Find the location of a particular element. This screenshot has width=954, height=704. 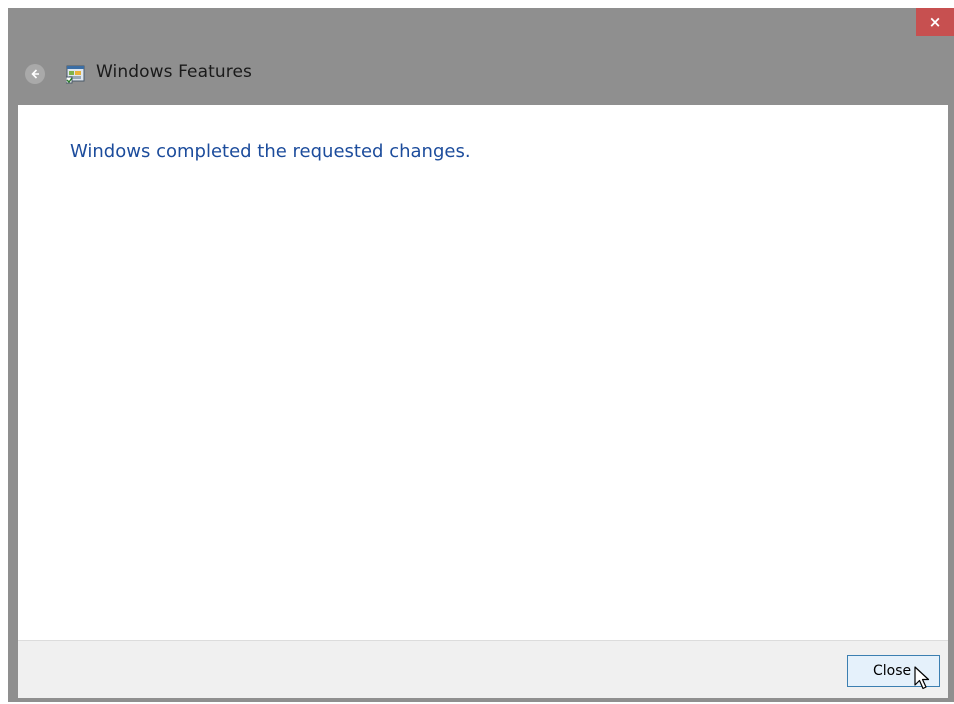

back-button is located at coordinates (35, 74).